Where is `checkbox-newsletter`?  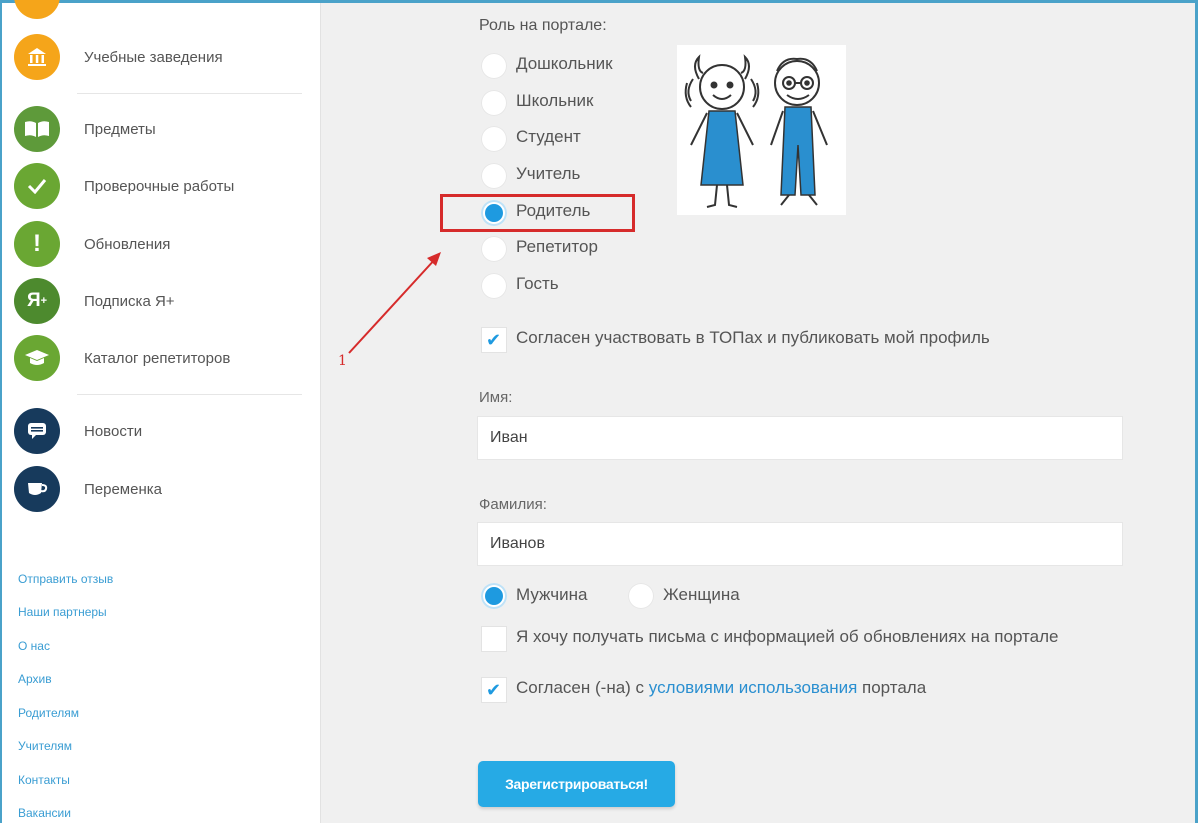 checkbox-newsletter is located at coordinates (494, 639).